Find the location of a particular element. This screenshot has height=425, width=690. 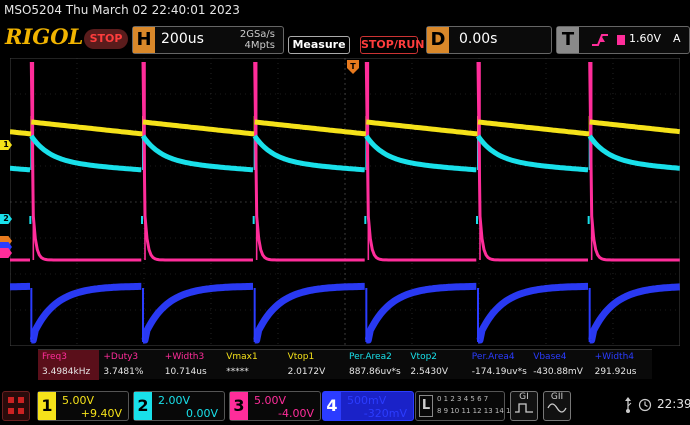

ch3-settings: 3 5.00V -4.00V is located at coordinates (275, 406).